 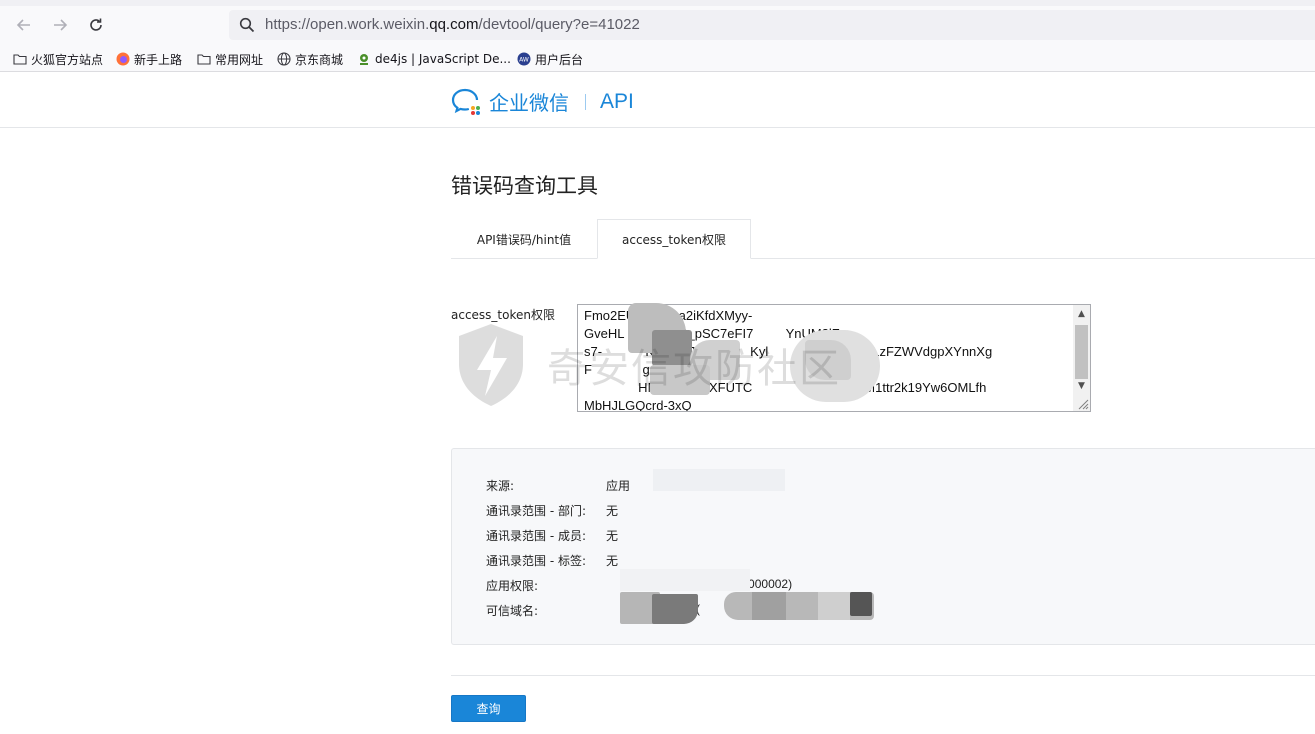 What do you see at coordinates (1081, 314) in the screenshot?
I see `scroll-up-icon: ▲` at bounding box center [1081, 314].